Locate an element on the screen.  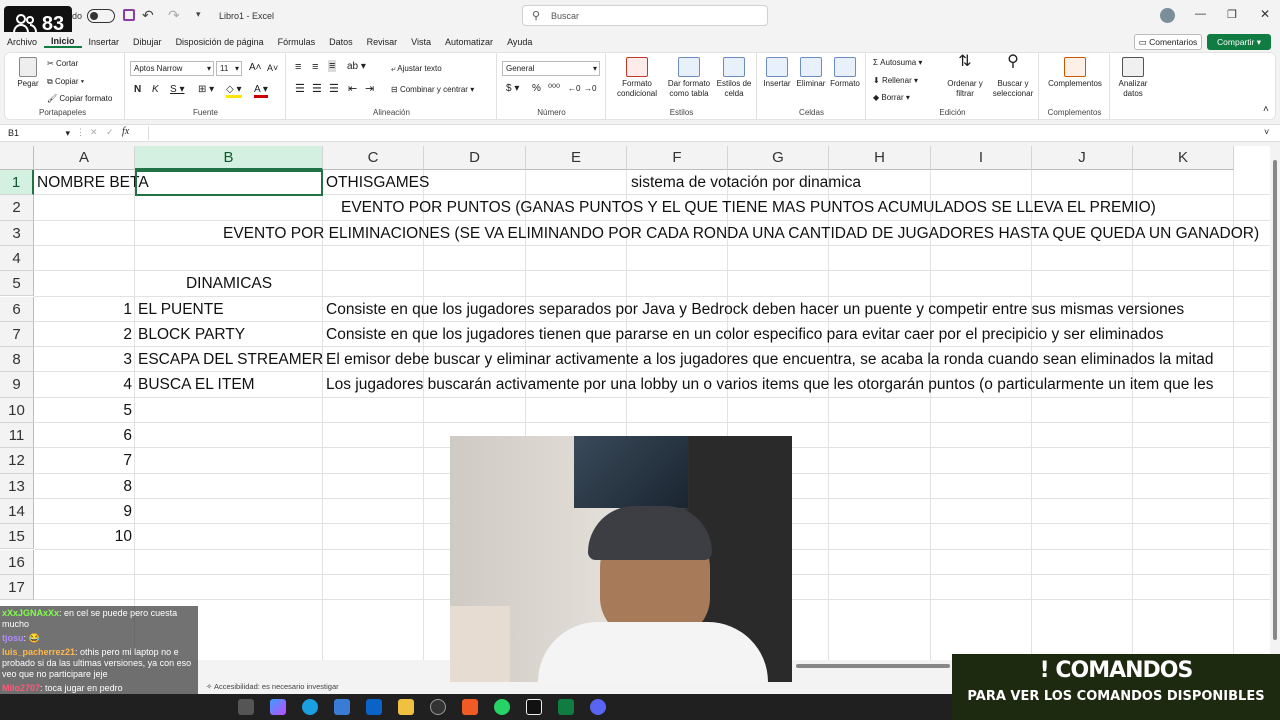
store-icon is located at coordinates (342, 707).